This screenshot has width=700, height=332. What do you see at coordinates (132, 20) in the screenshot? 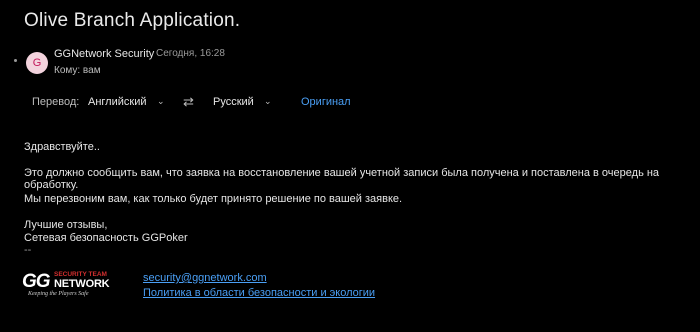
I see `email-subject: Olive Branch Application.` at bounding box center [132, 20].